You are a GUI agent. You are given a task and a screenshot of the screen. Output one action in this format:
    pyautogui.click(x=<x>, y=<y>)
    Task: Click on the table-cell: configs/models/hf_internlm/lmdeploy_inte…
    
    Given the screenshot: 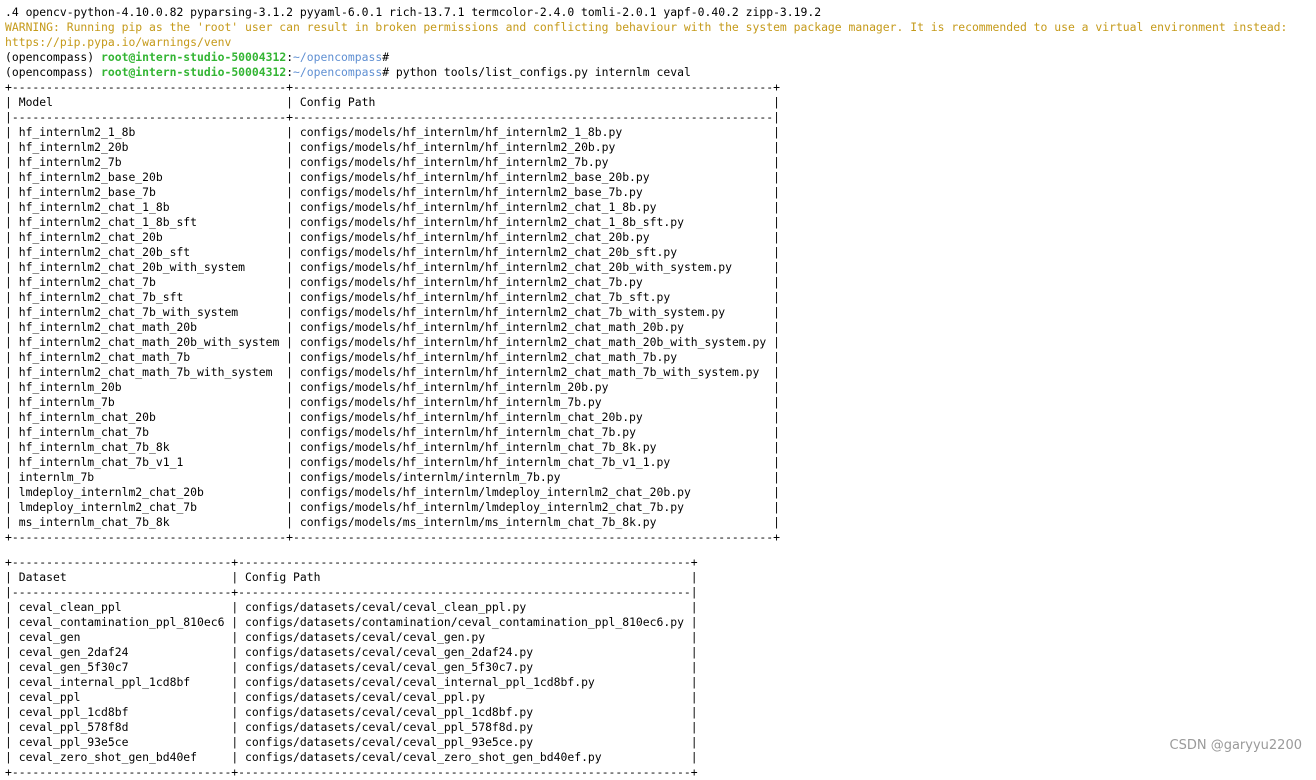 What is the action you would take?
    pyautogui.click(x=491, y=507)
    